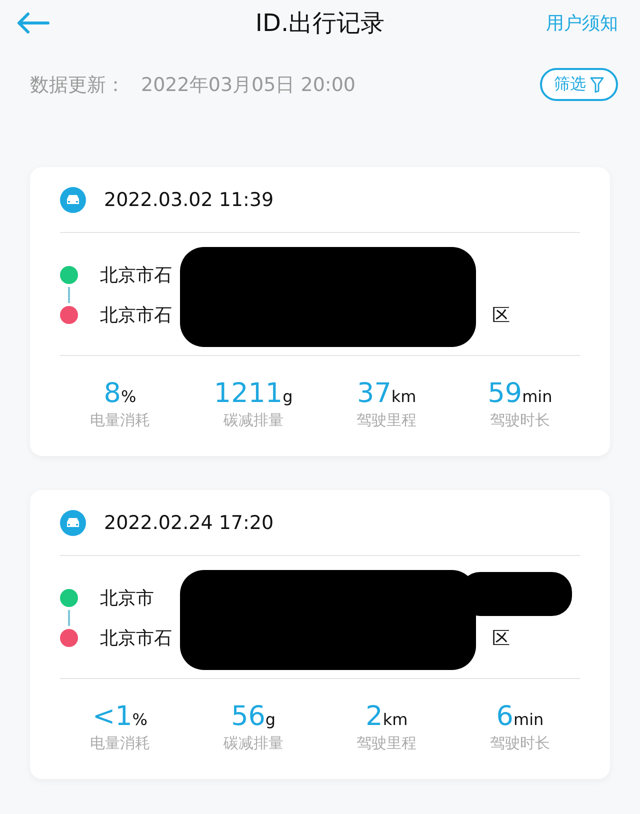 The width and height of the screenshot is (640, 814). Describe the element at coordinates (189, 199) in the screenshot. I see `trip-datetime: 2022.03.02 11:39` at that location.